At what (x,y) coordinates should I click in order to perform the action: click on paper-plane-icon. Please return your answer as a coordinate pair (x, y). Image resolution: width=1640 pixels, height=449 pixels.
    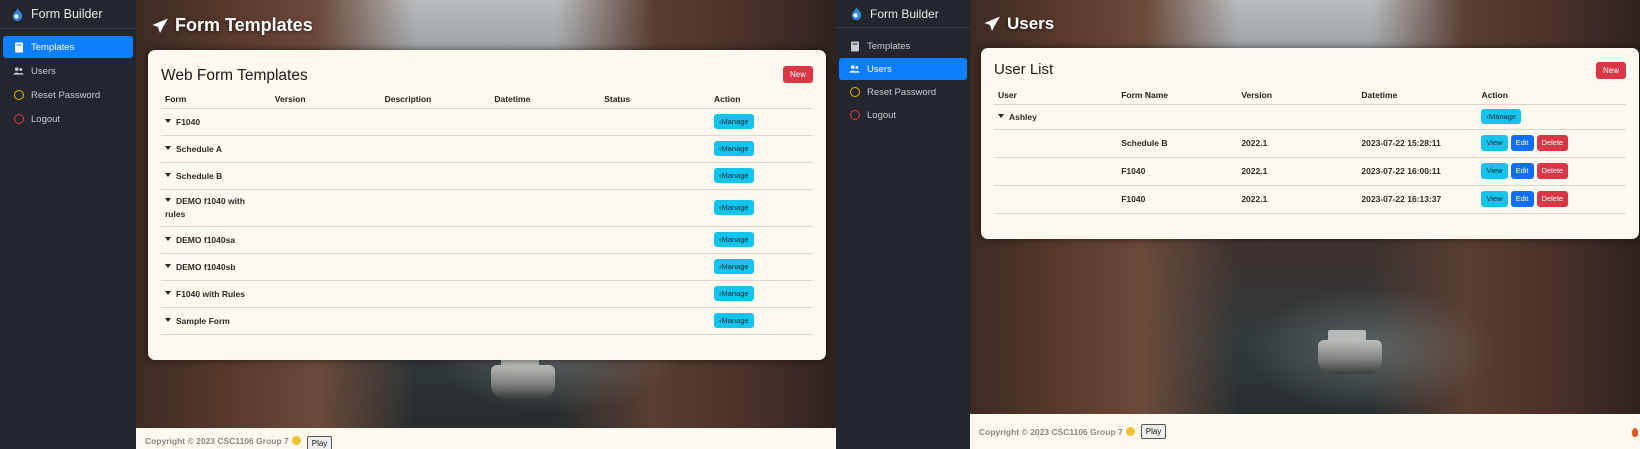
    Looking at the image, I should click on (992, 23).